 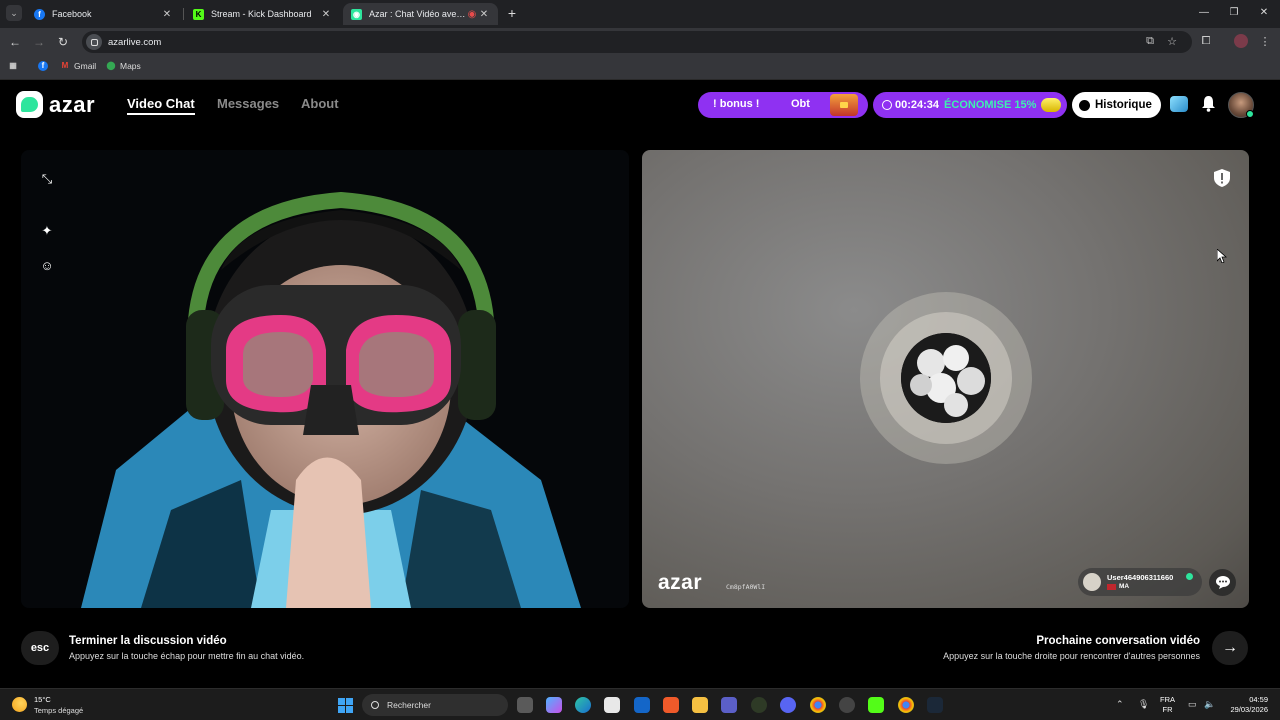 I want to click on weather-temperature: 15°C, so click(x=42, y=699).